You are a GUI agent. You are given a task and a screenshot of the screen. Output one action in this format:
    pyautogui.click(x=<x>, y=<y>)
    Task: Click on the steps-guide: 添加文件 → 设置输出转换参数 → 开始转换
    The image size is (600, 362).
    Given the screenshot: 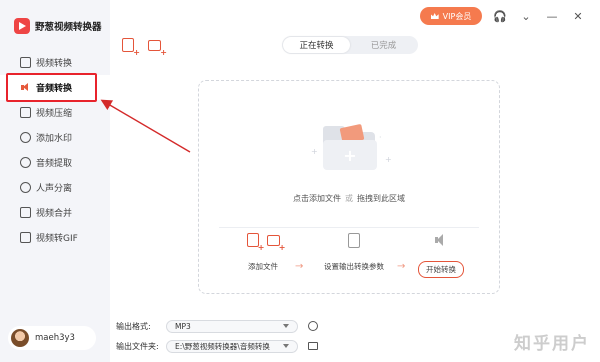 What is the action you would take?
    pyautogui.click(x=349, y=259)
    